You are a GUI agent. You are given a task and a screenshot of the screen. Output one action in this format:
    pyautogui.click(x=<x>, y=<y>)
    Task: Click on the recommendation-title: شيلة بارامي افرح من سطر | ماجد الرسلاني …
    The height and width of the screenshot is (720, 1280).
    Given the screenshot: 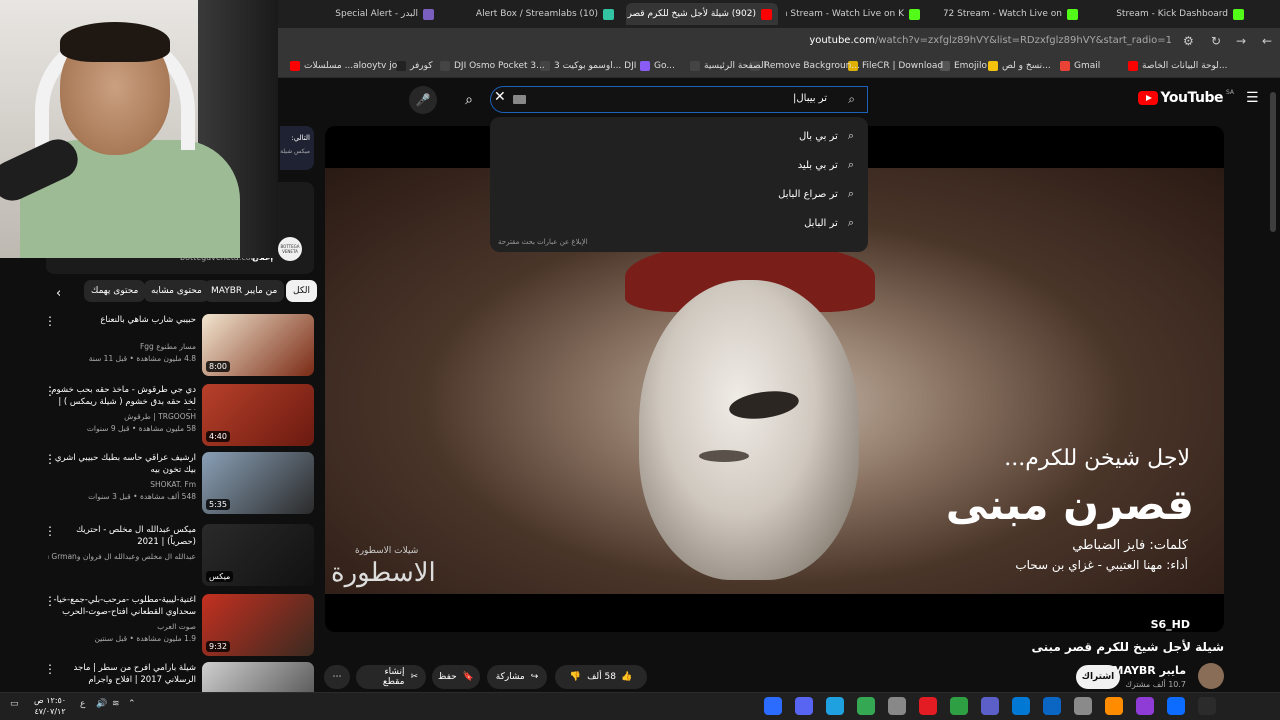 What is the action you would take?
    pyautogui.click(x=122, y=674)
    